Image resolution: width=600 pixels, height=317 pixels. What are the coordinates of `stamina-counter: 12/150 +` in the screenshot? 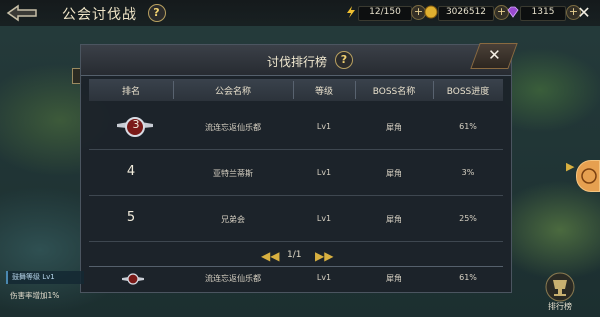 It's located at (386, 13).